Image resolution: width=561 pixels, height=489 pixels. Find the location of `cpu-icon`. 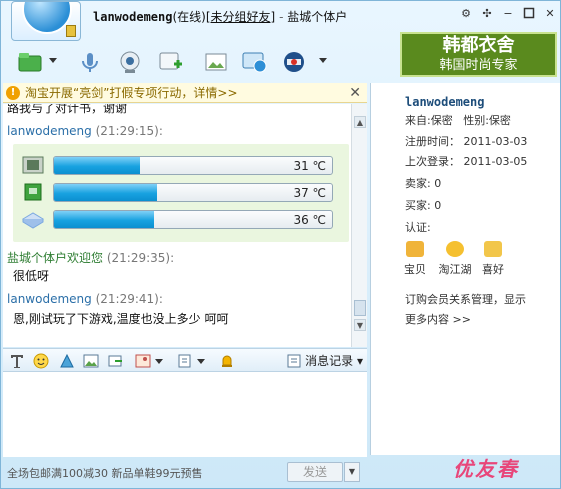

cpu-icon is located at coordinates (33, 165).